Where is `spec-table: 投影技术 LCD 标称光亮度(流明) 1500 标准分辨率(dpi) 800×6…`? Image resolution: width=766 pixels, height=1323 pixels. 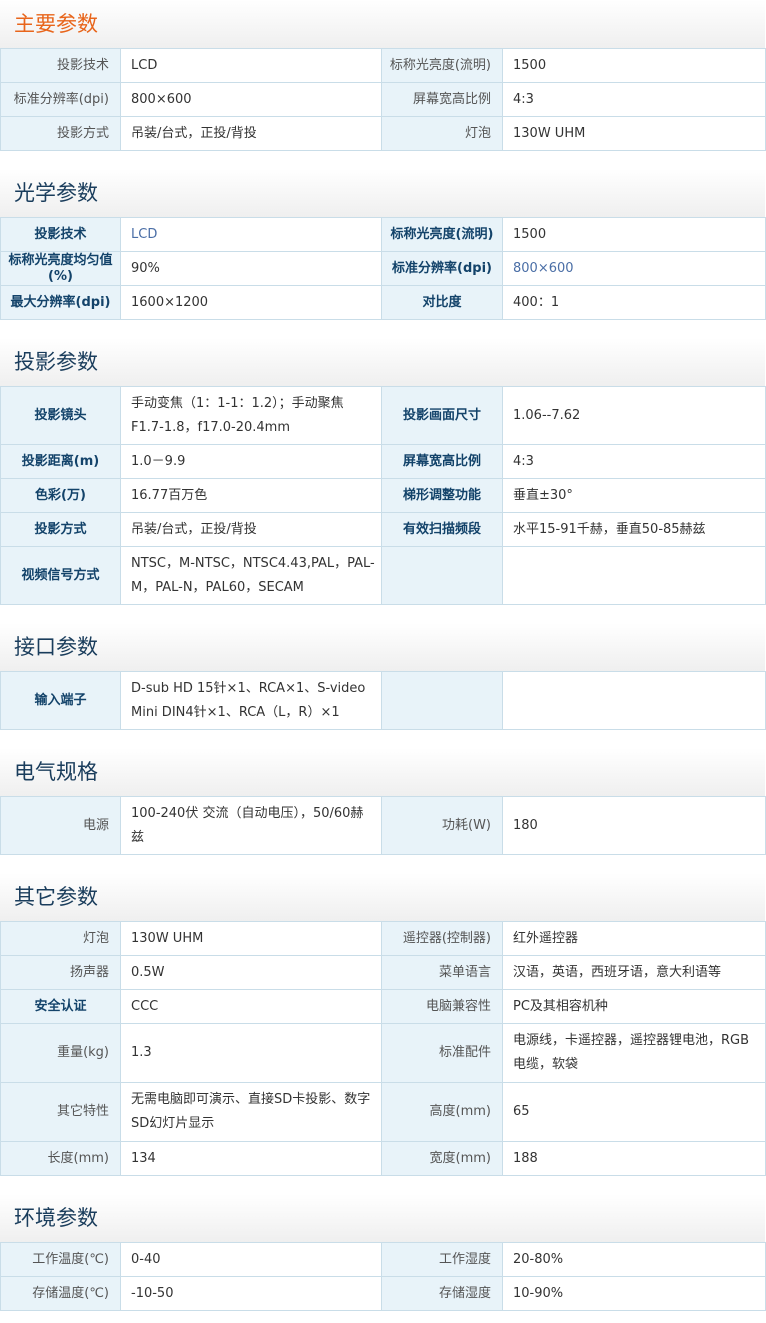
spec-table: 投影技术 LCD 标称光亮度(流明) 1500 标准分辨率(dpi) 800×6… is located at coordinates (383, 99).